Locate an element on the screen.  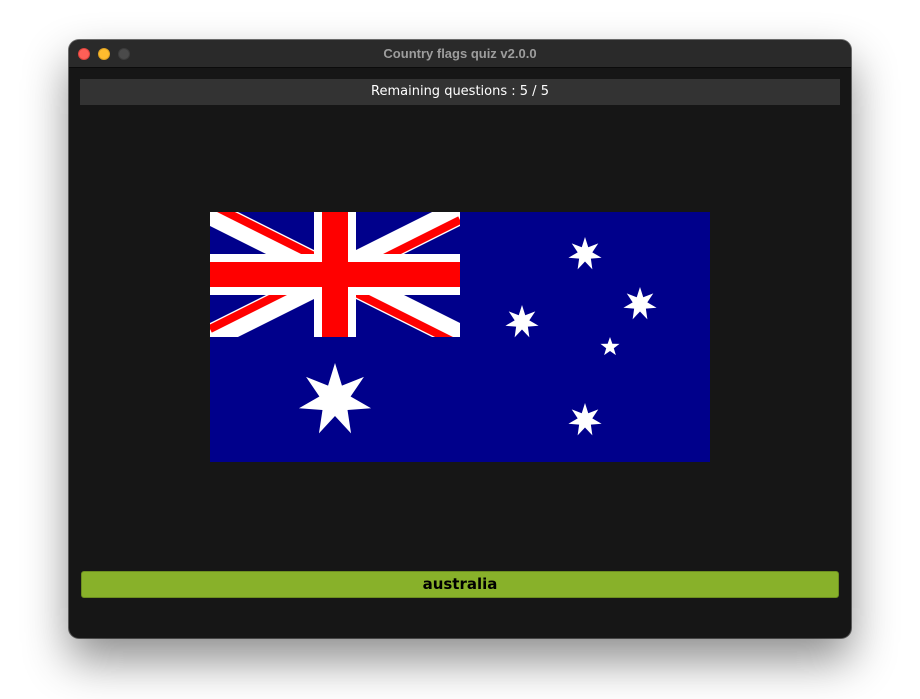
title-bar: Country flags quiz v2.0.0 is located at coordinates (460, 54).